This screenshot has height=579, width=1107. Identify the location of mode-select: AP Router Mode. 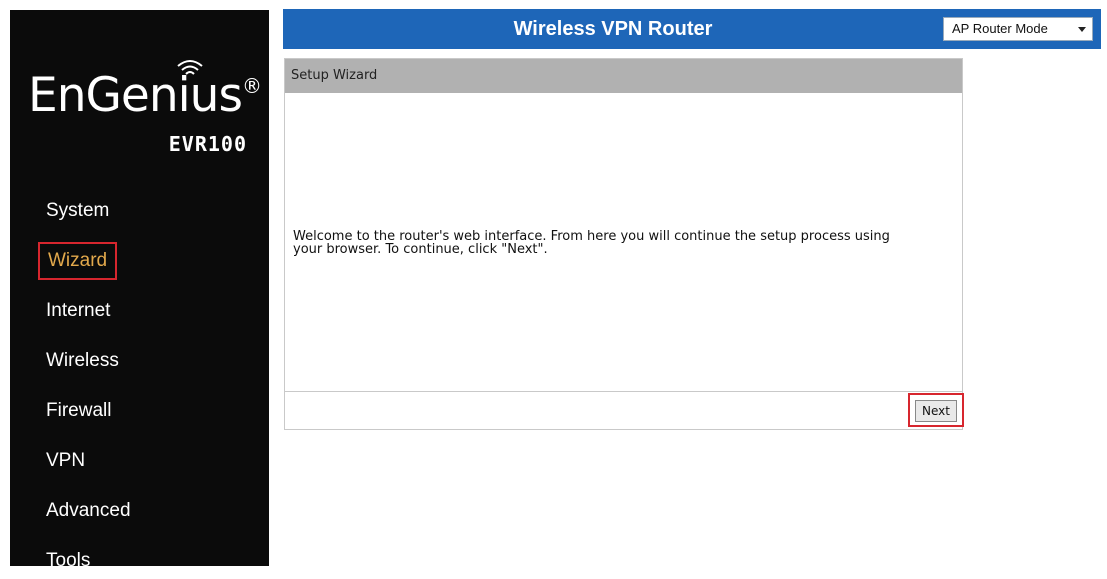
(1018, 29).